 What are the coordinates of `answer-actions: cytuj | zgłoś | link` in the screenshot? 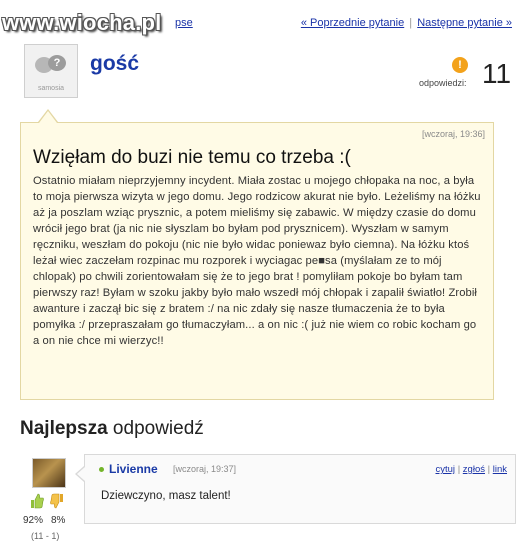 It's located at (472, 469).